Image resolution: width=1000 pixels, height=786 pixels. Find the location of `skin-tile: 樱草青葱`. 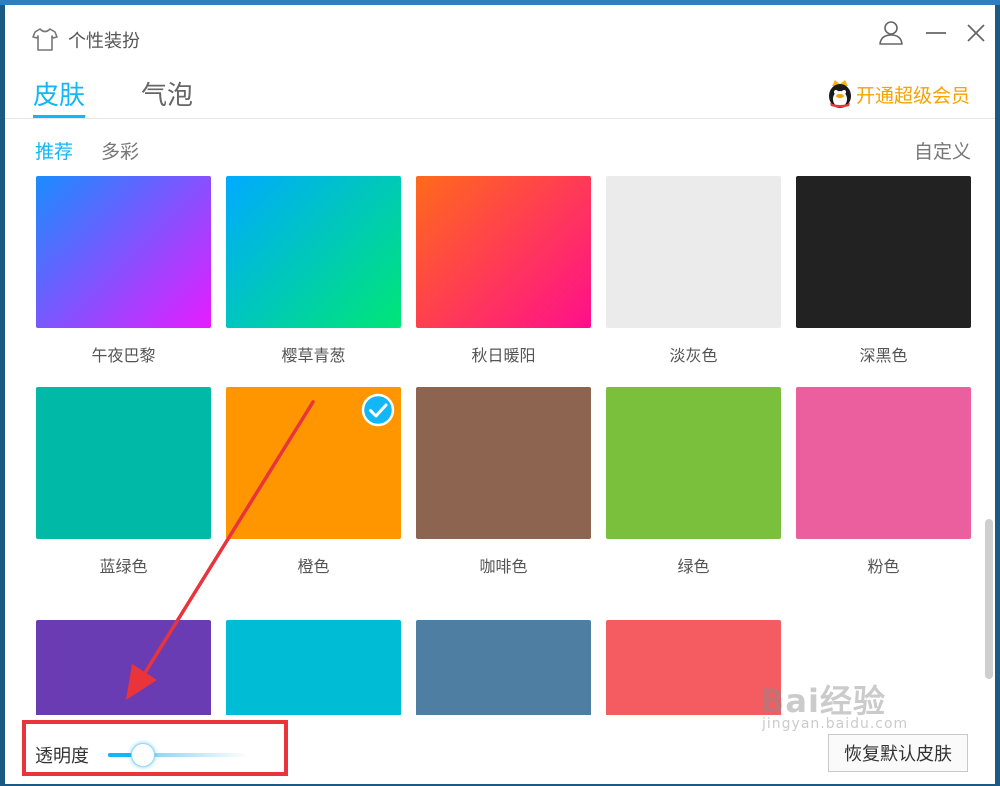

skin-tile: 樱草青葱 is located at coordinates (313, 270).